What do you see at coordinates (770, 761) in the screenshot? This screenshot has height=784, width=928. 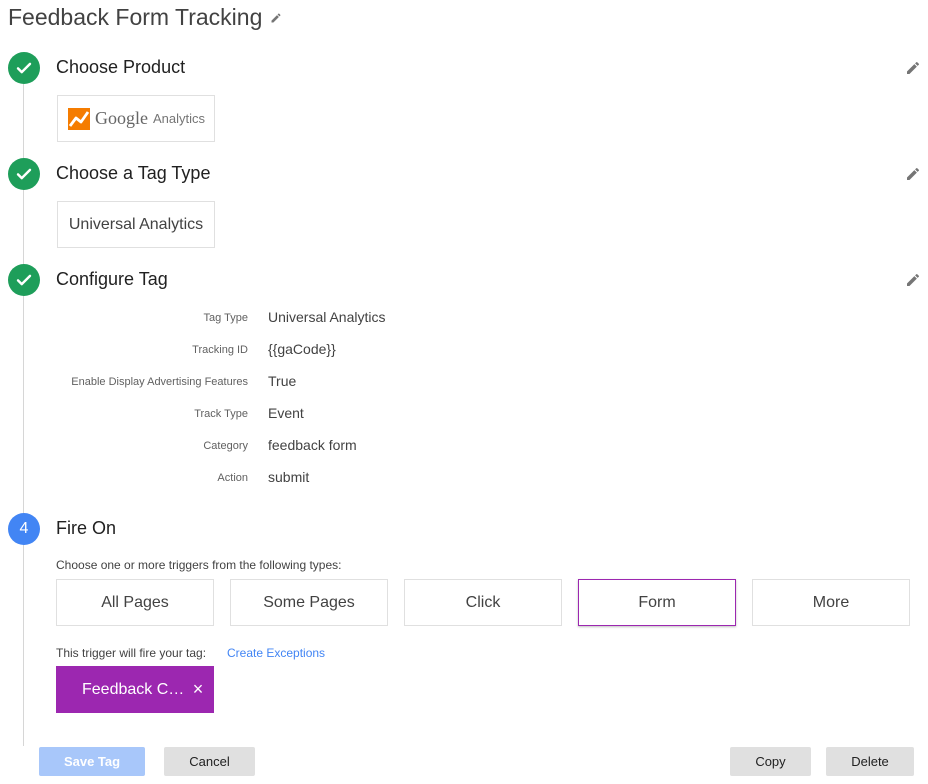 I see `copy-button: Copy` at bounding box center [770, 761].